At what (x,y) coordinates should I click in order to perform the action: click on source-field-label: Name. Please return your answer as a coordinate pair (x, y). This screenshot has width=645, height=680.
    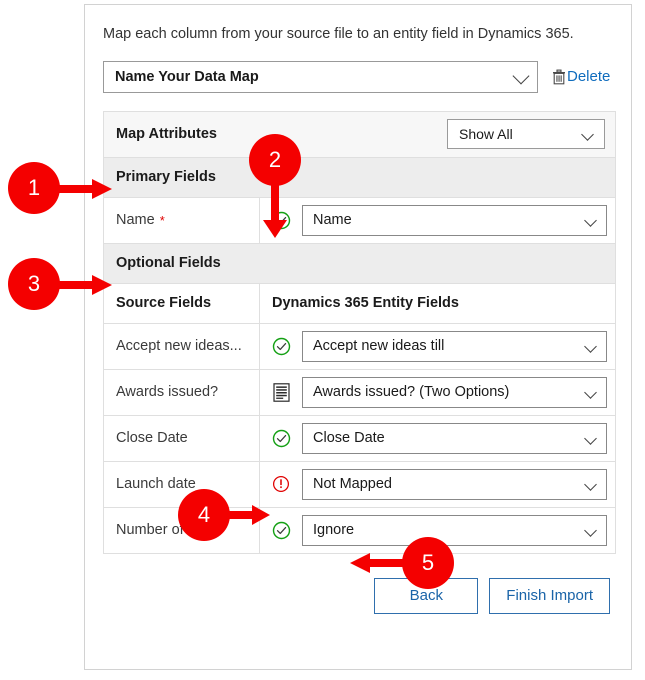
    Looking at the image, I should click on (135, 220).